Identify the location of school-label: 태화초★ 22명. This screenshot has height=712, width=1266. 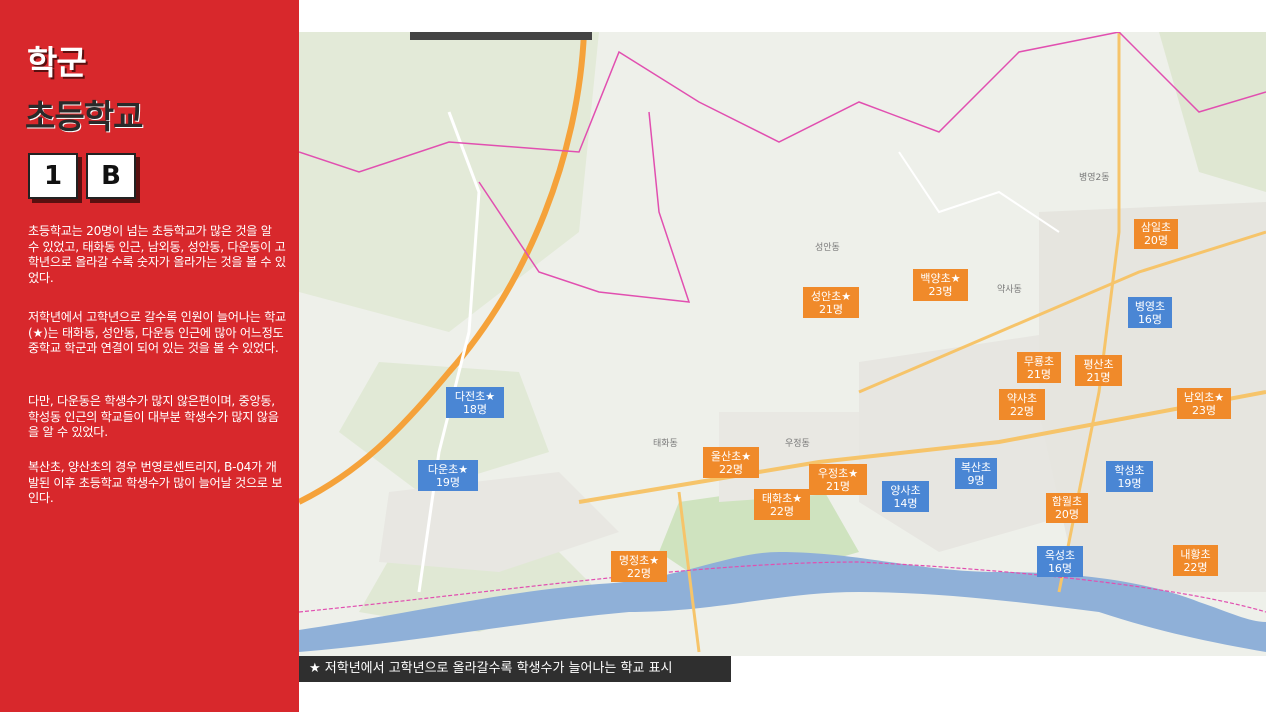
(782, 504).